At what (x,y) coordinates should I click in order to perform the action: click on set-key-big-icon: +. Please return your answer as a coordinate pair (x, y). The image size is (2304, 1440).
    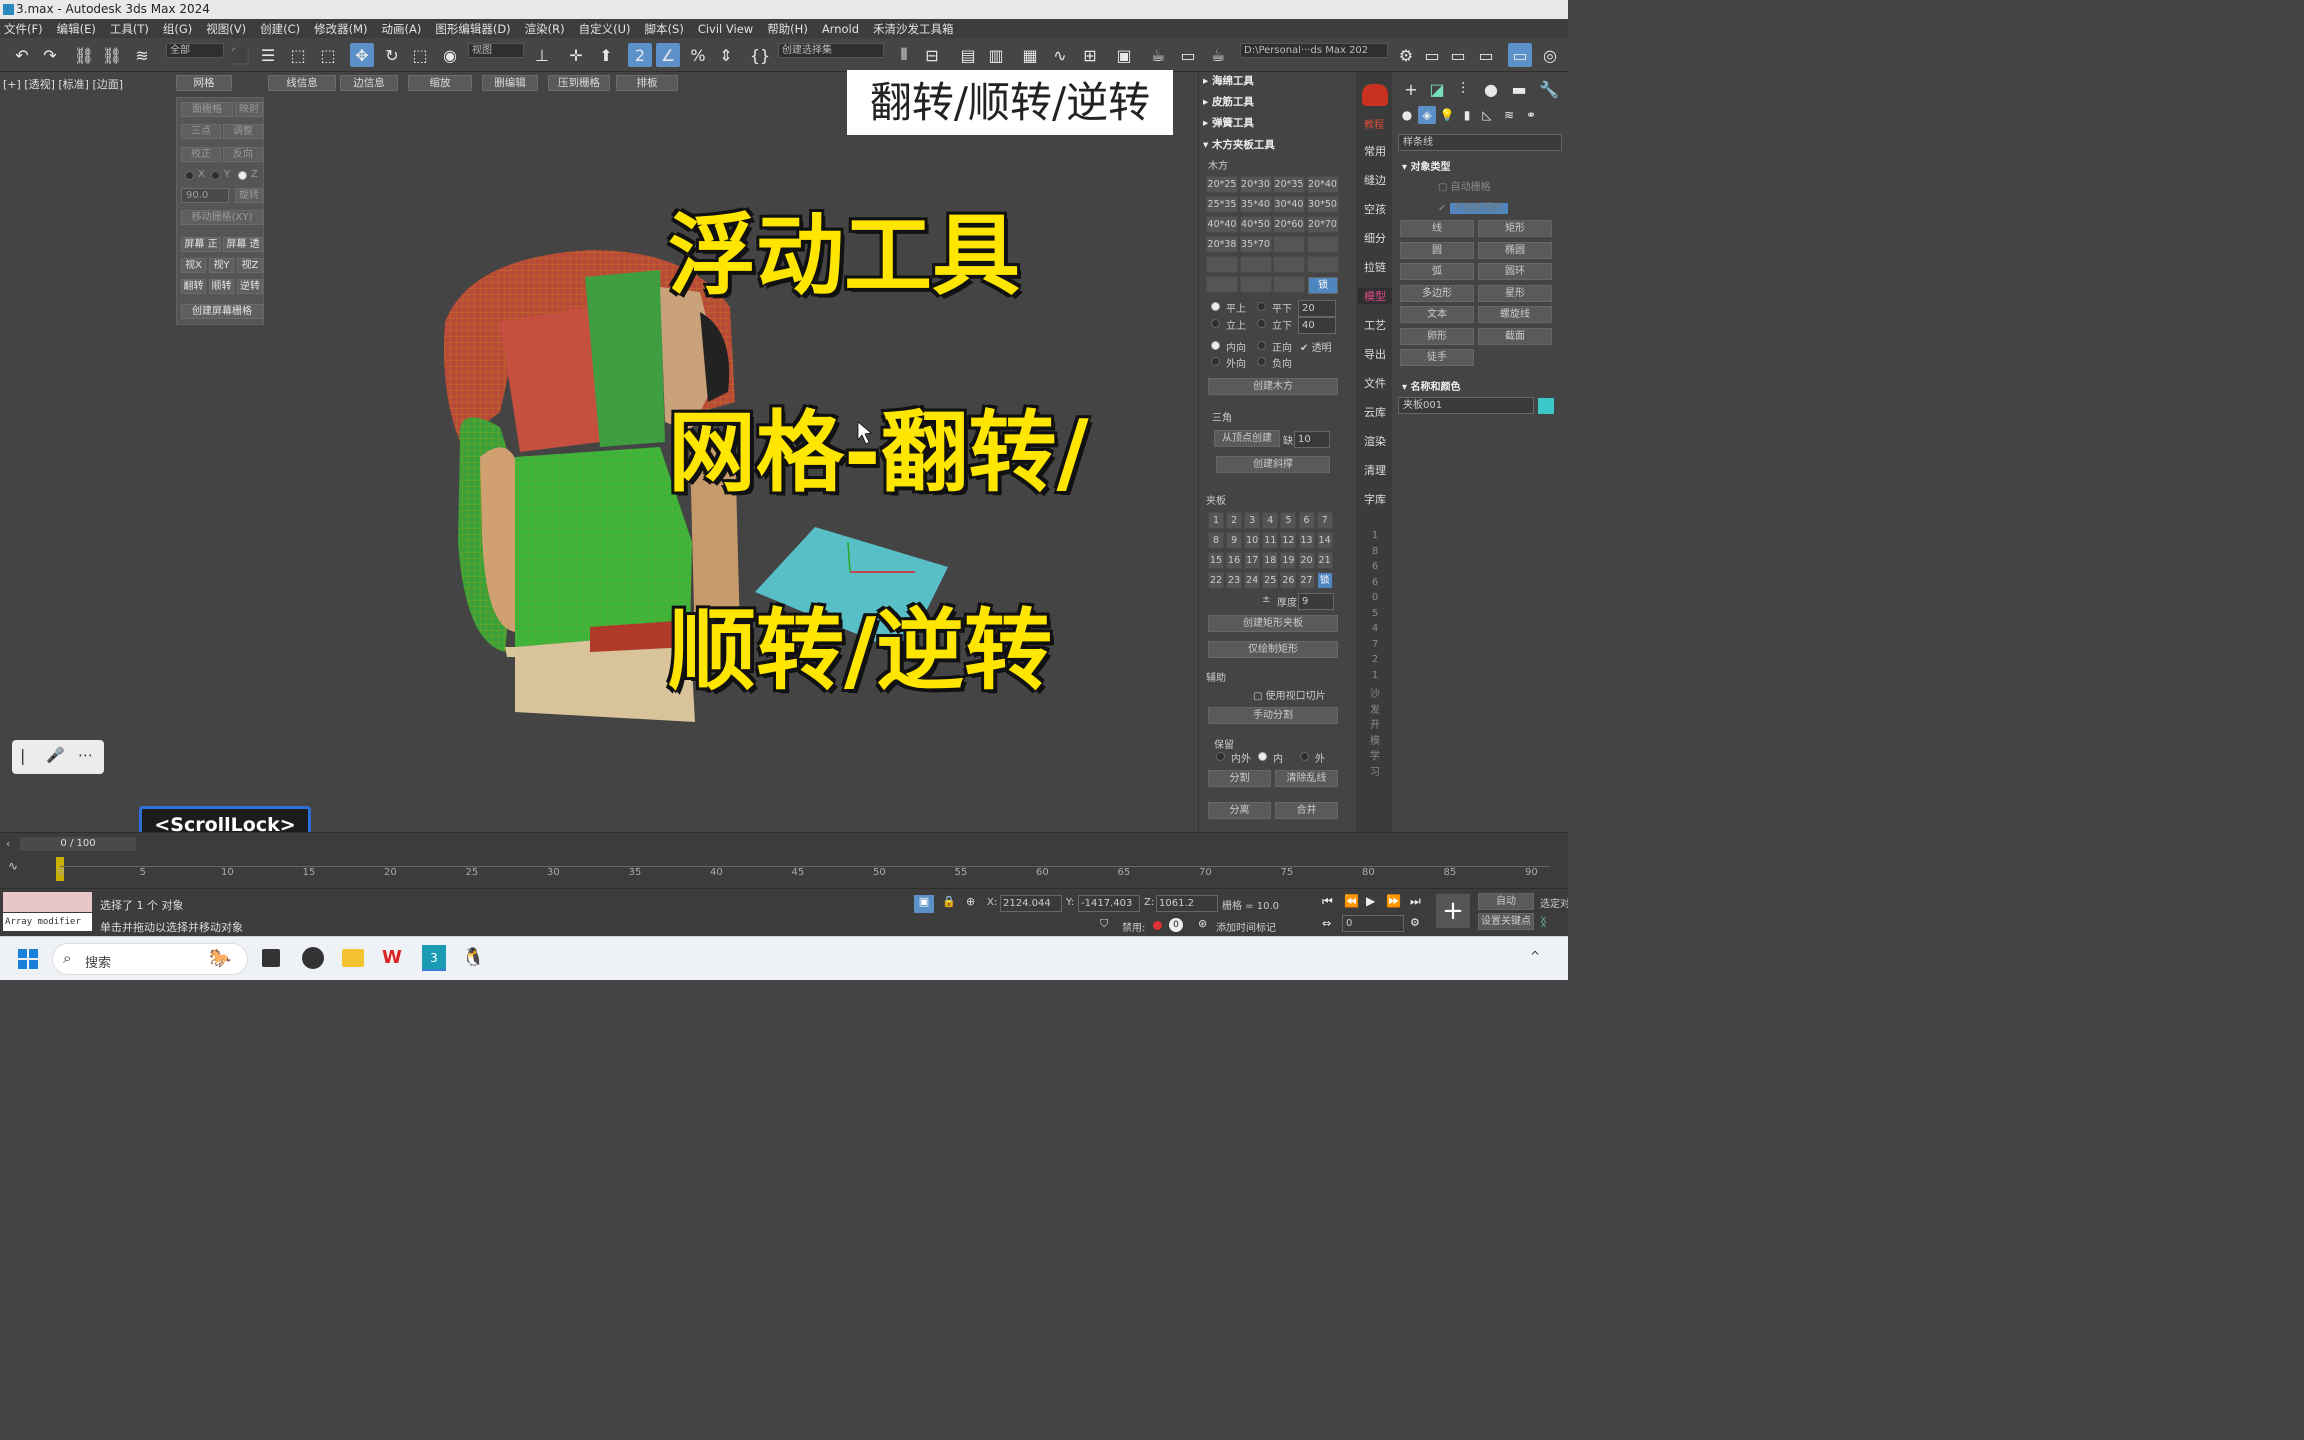
    Looking at the image, I should click on (1453, 911).